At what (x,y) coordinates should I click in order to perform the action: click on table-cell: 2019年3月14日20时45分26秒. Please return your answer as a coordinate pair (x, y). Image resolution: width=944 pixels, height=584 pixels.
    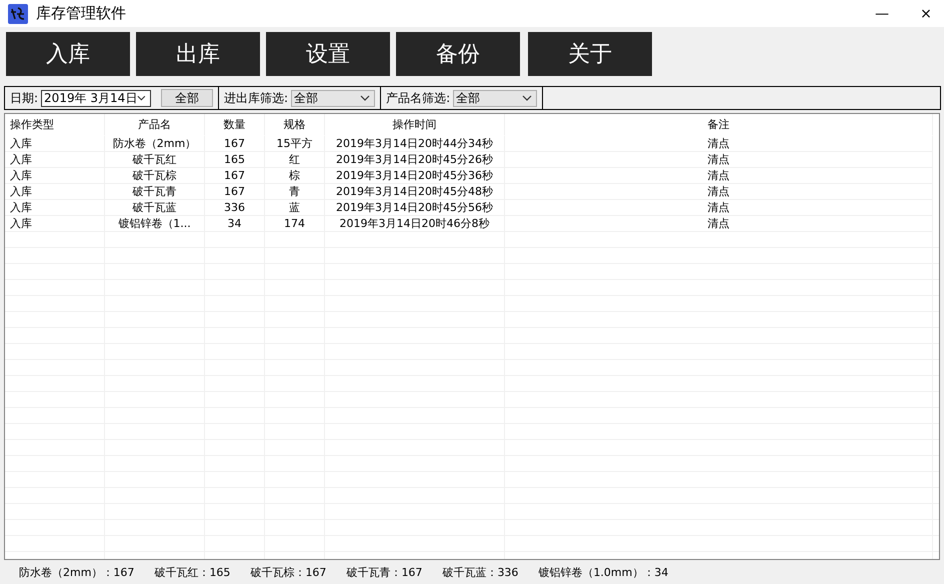
    Looking at the image, I should click on (415, 160).